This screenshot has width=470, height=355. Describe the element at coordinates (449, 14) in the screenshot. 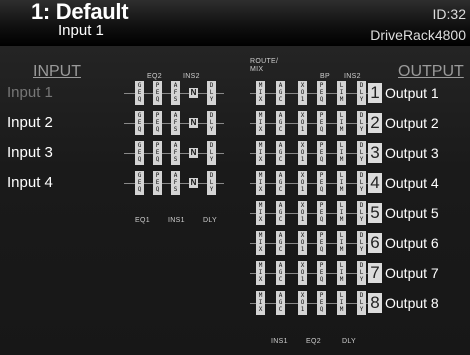

I see `device-id: ID:32` at that location.